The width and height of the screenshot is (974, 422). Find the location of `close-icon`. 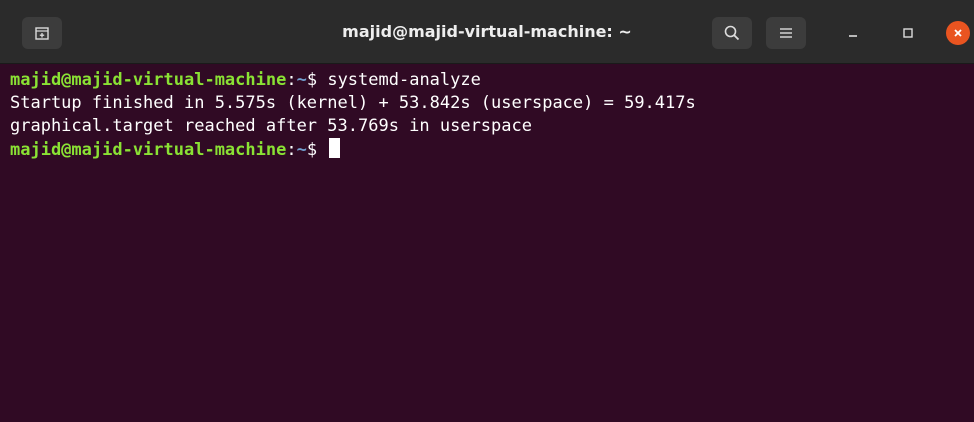

close-icon is located at coordinates (958, 33).